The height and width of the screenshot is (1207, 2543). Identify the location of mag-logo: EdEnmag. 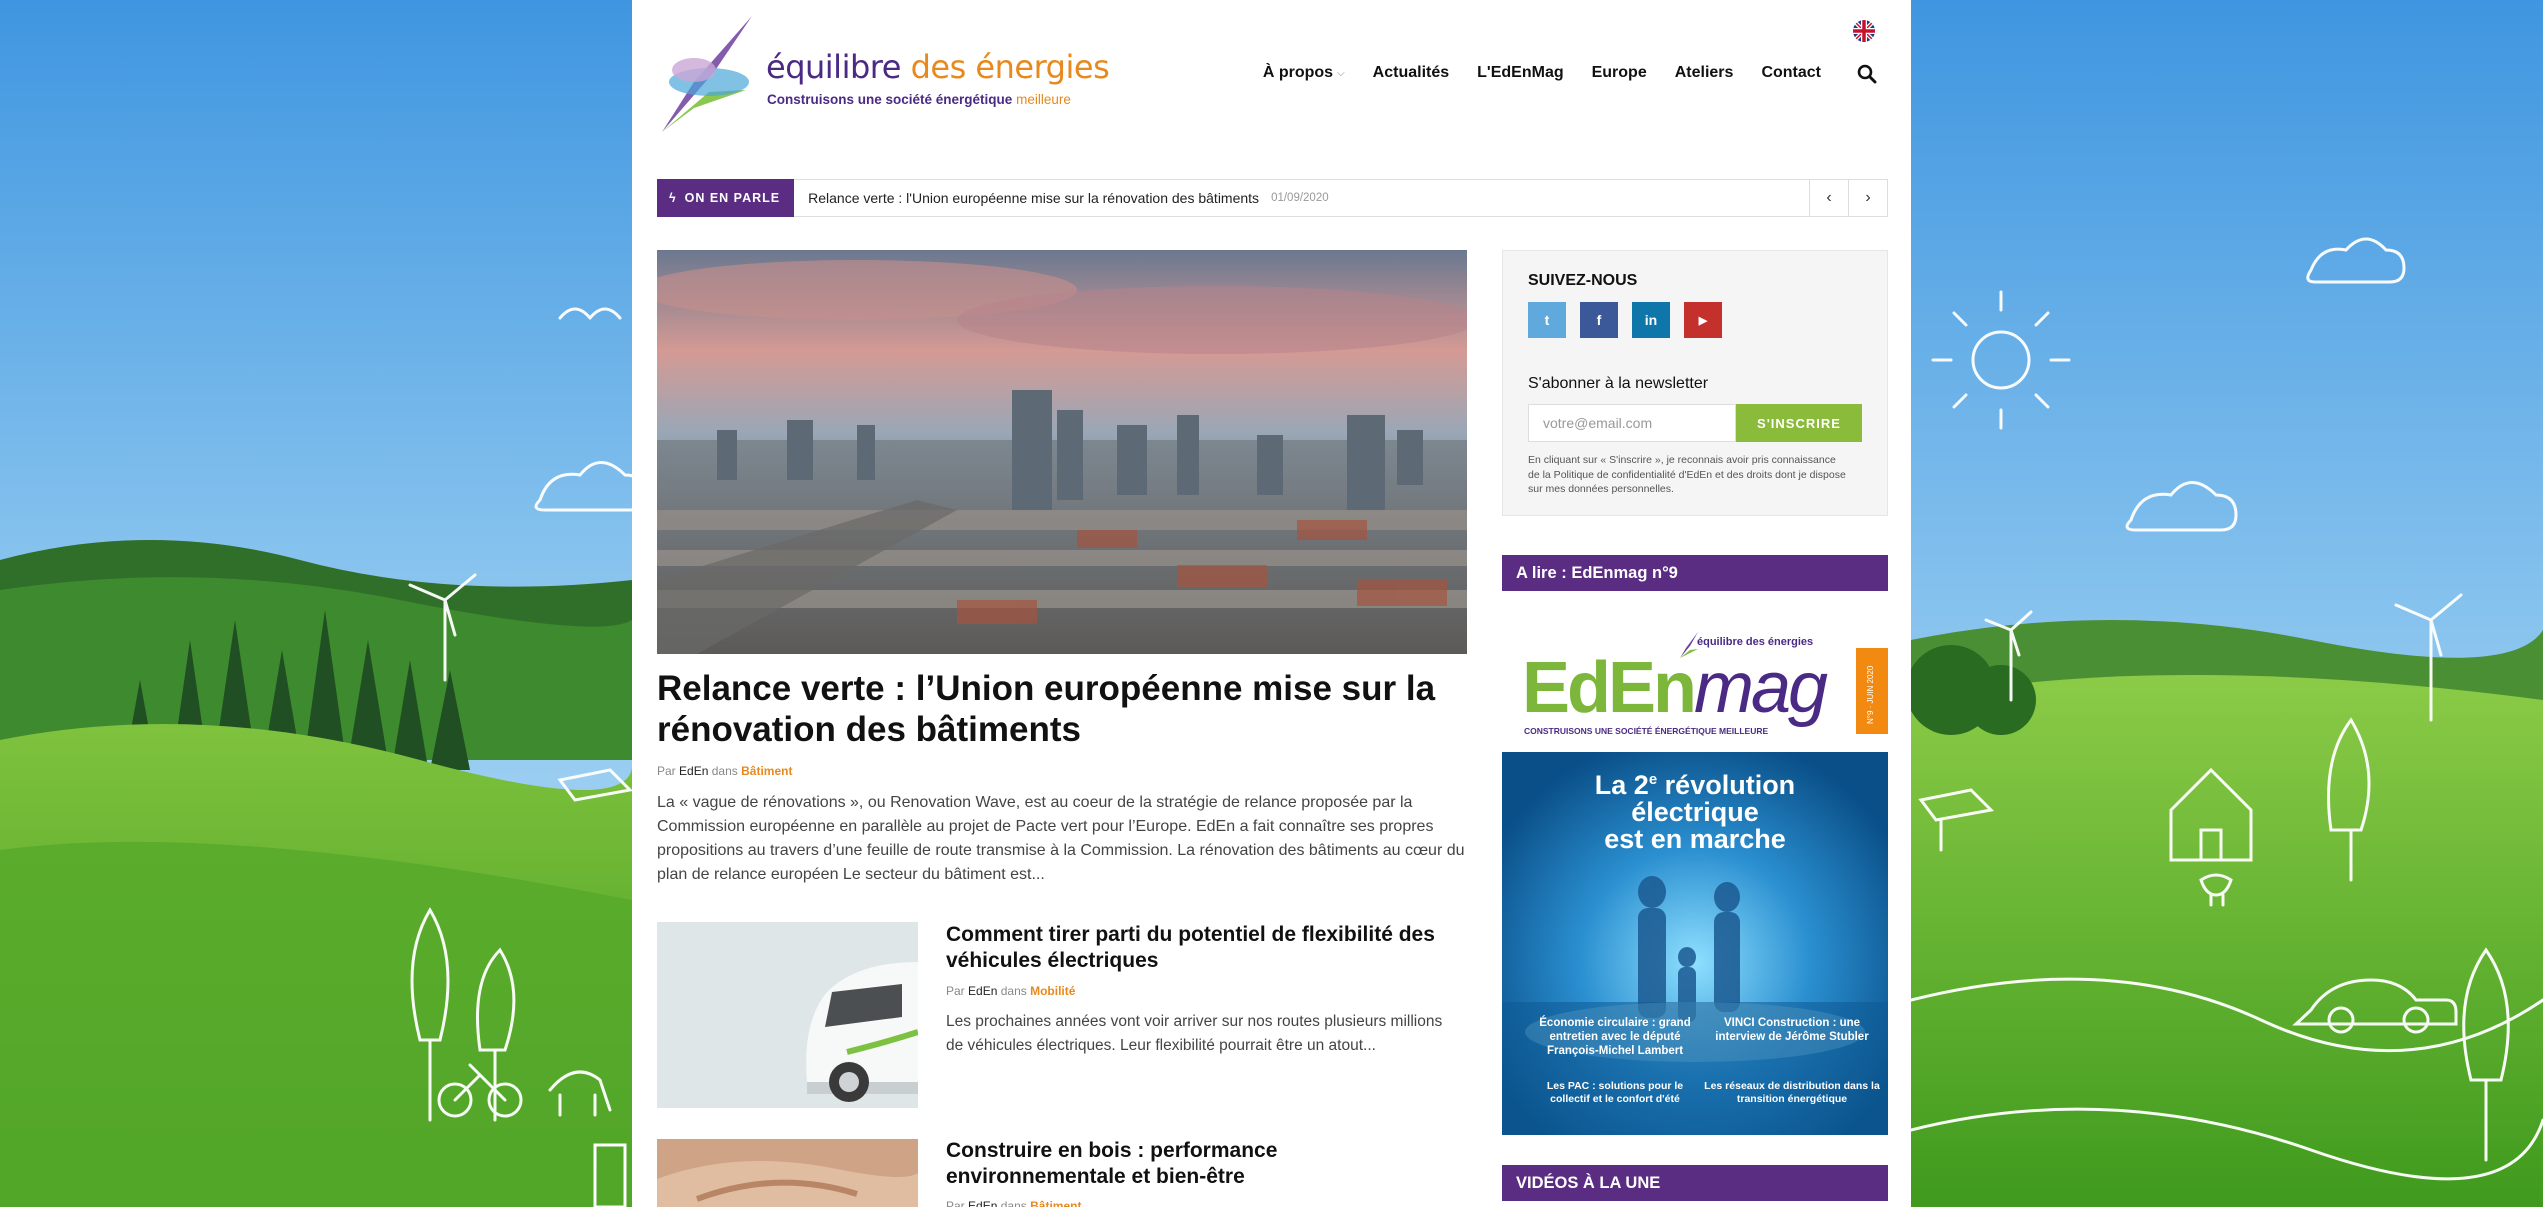
(1675, 688).